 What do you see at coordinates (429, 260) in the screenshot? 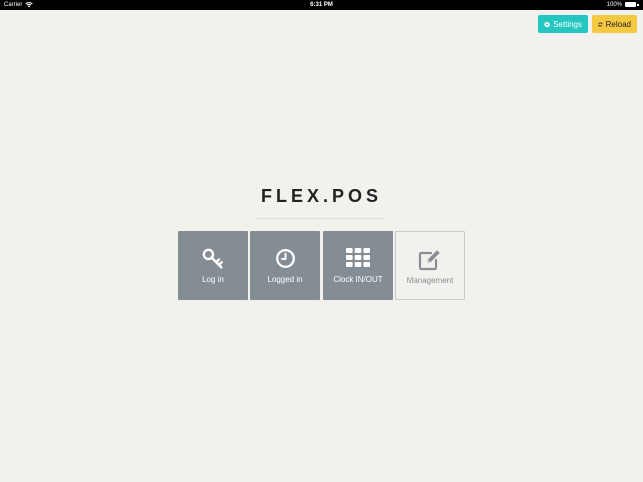
I see `edit-icon` at bounding box center [429, 260].